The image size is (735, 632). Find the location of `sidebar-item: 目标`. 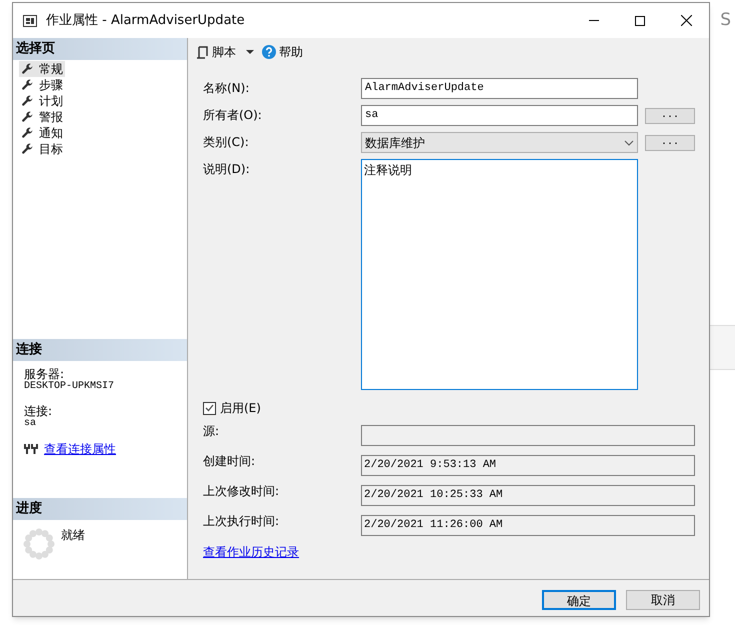

sidebar-item: 目标 is located at coordinates (42, 149).